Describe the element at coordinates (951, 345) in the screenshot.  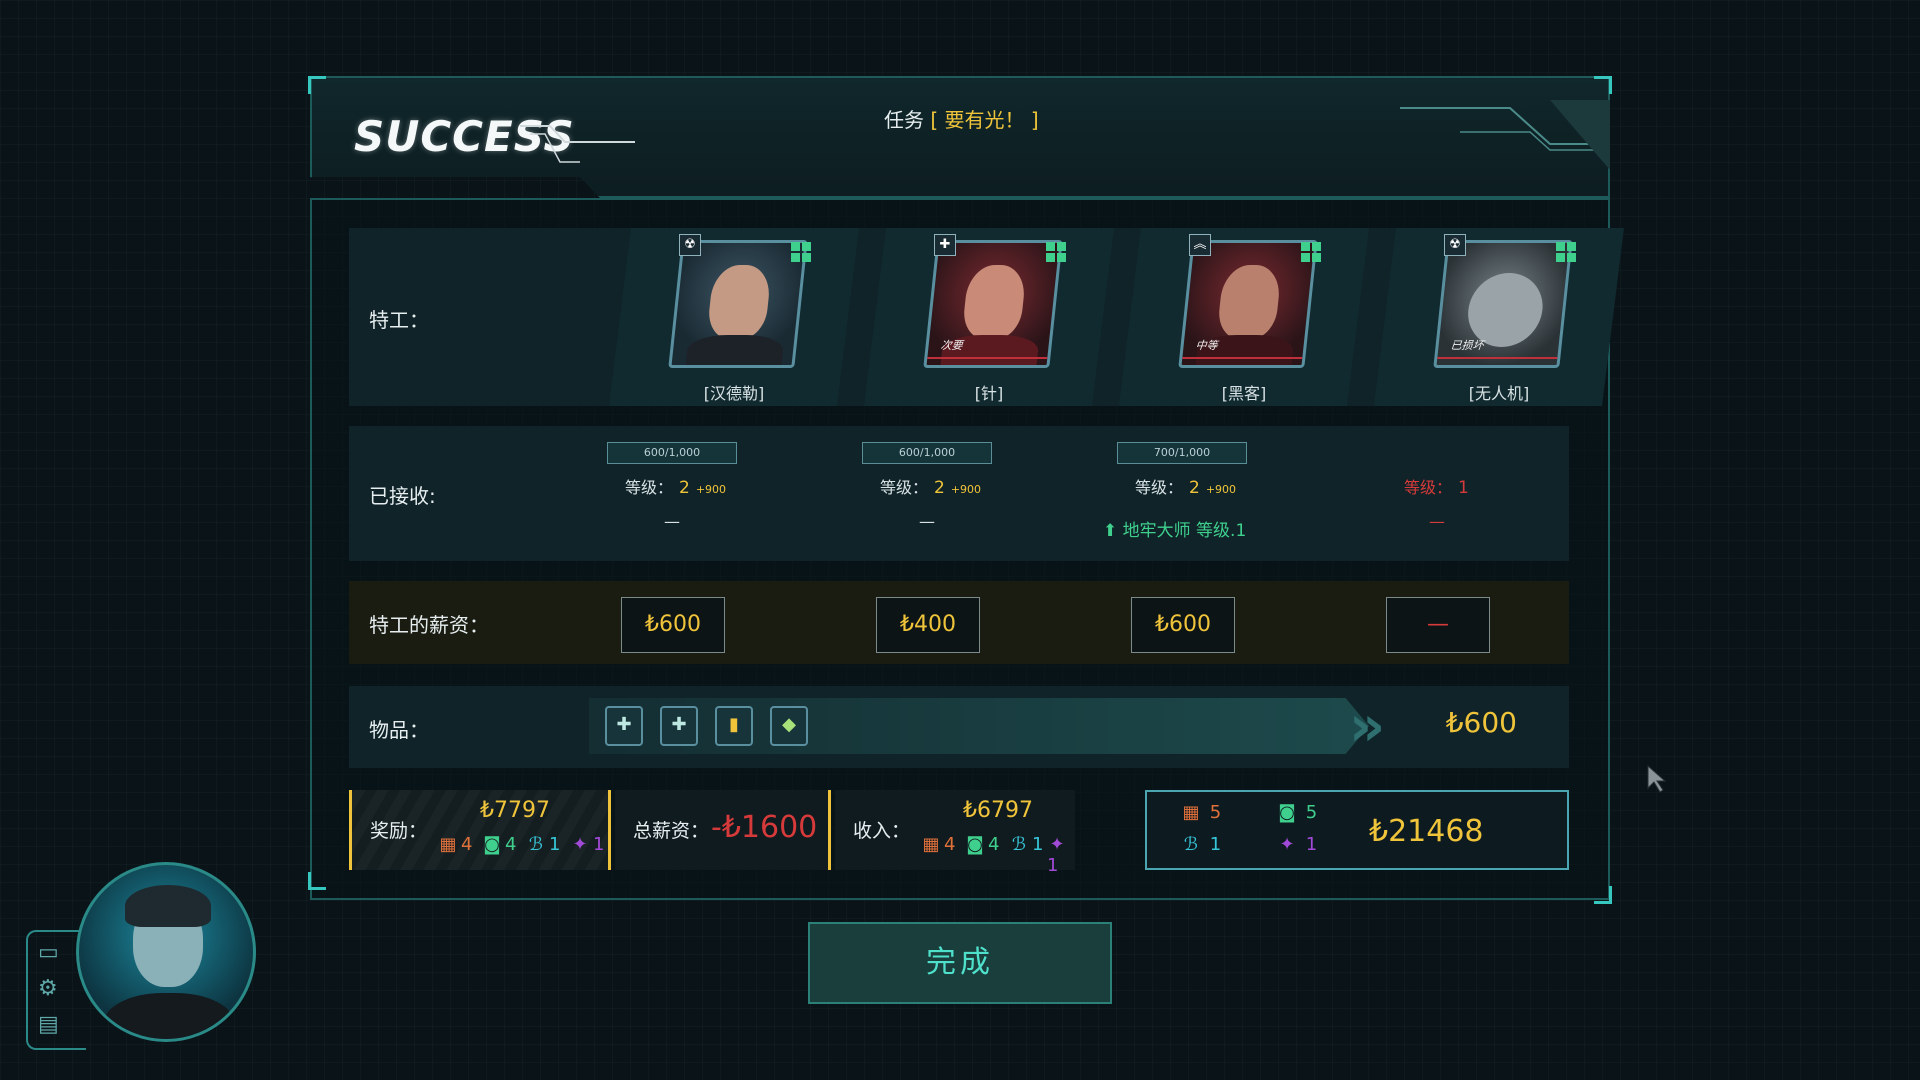
I see `agent-tag: 次要` at that location.